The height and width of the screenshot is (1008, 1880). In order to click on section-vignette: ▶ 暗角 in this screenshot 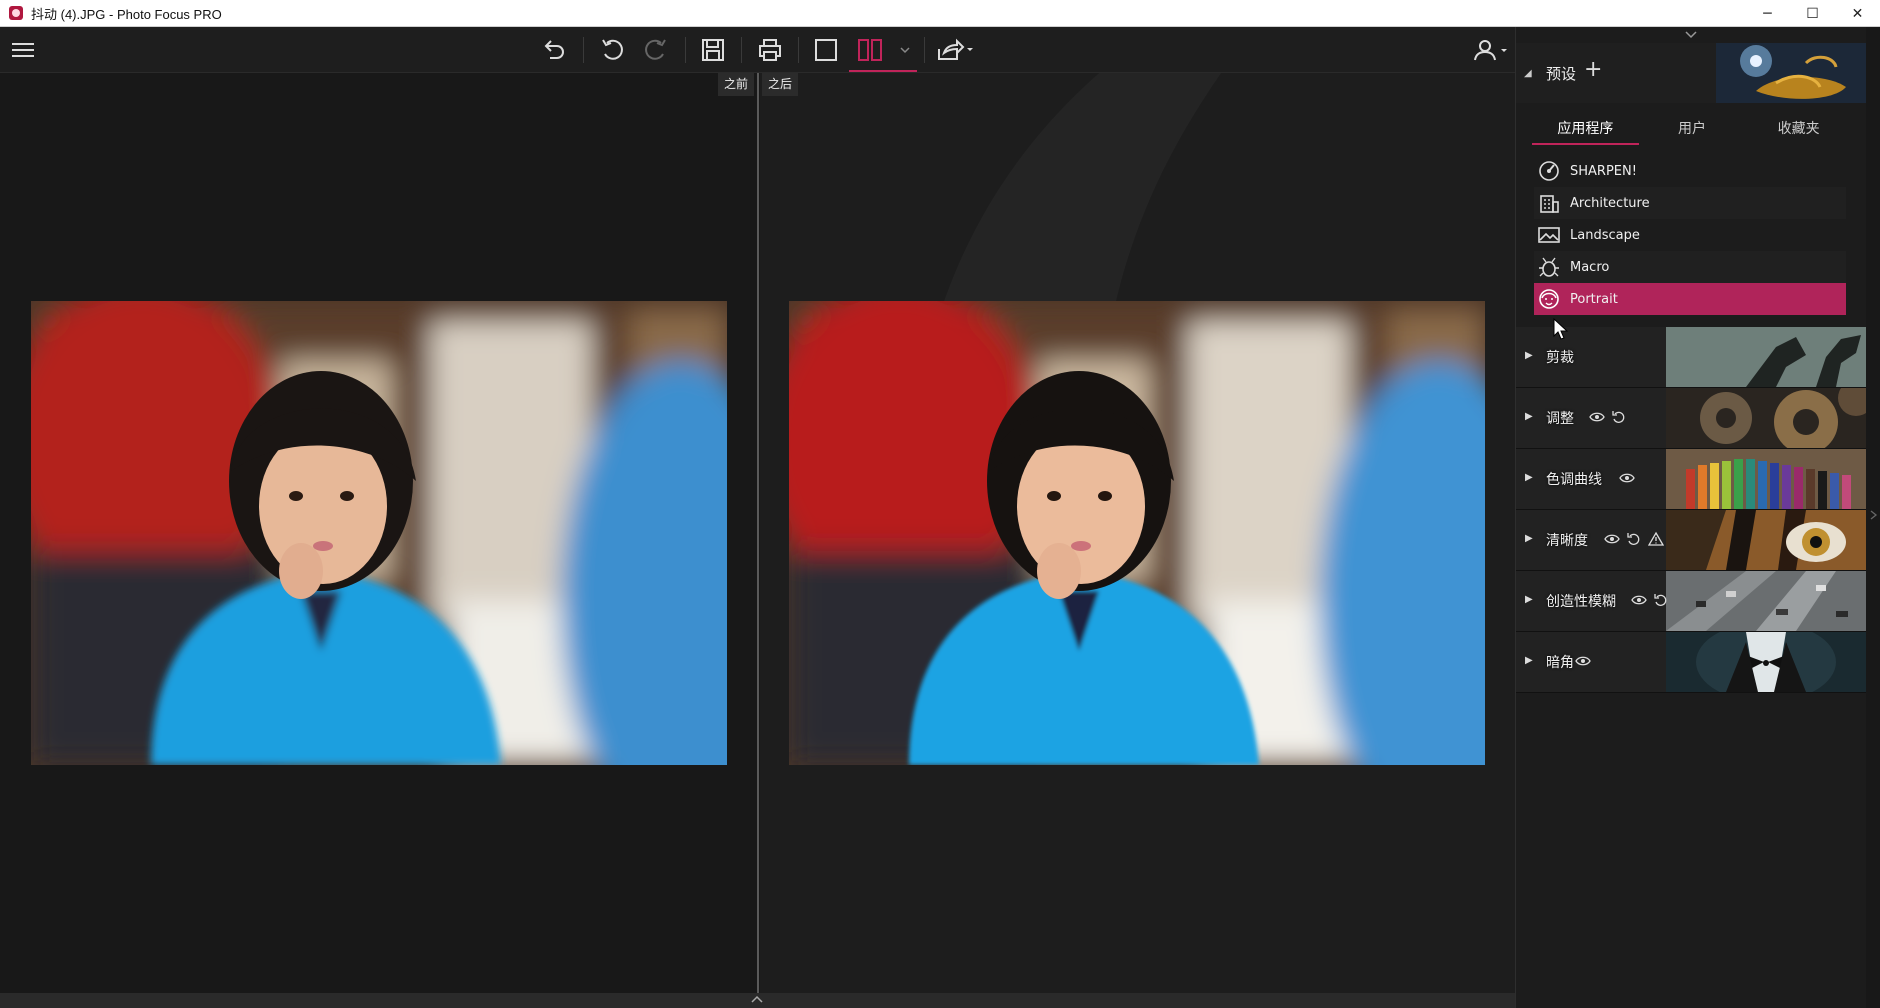, I will do `click(1691, 662)`.